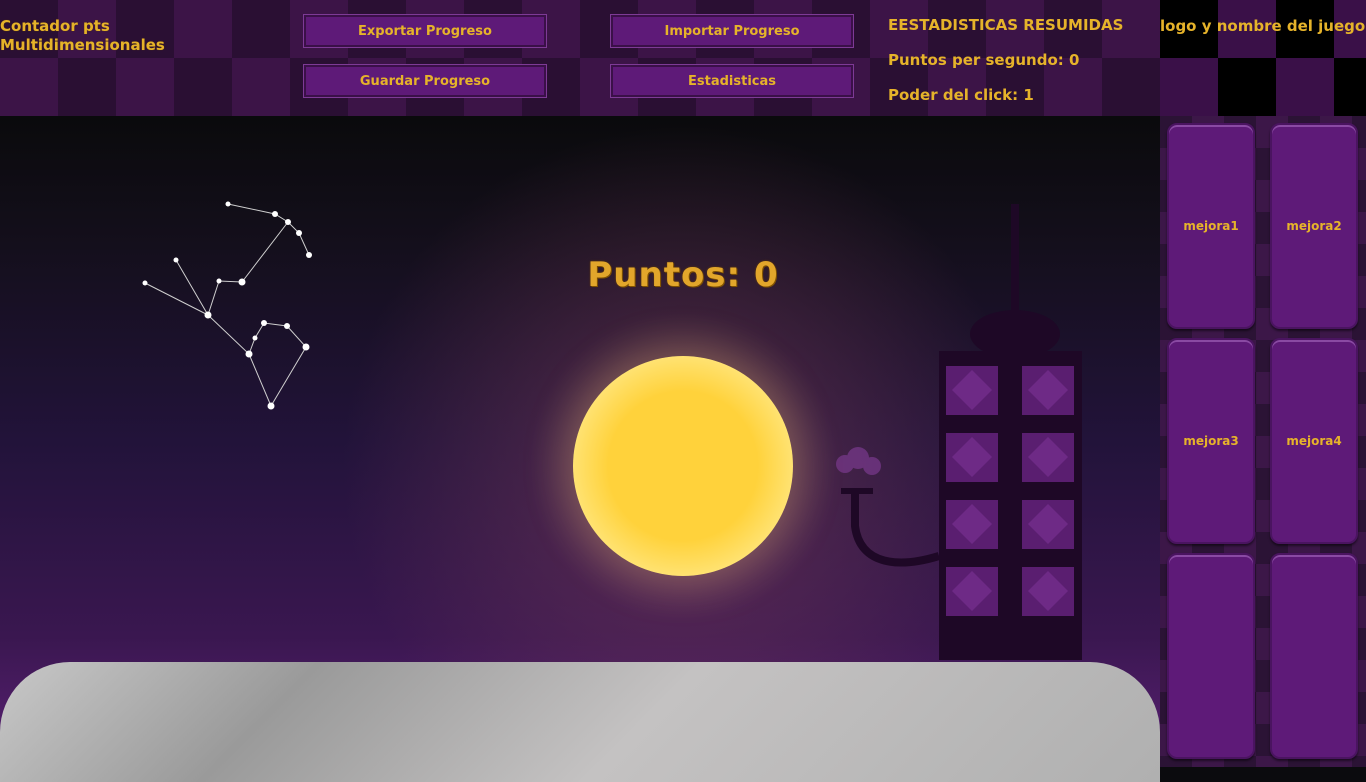  I want to click on stars-icon, so click(227, 305).